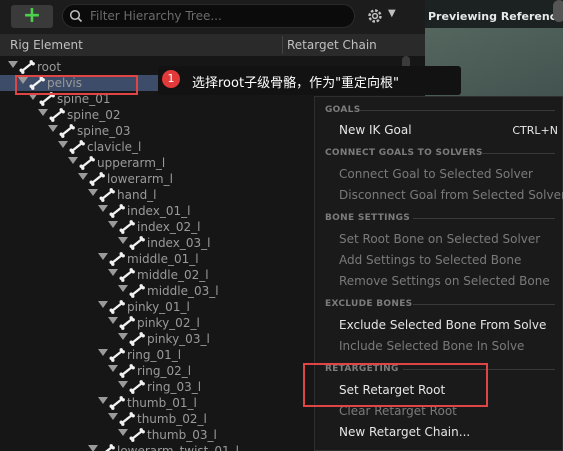  Describe the element at coordinates (104, 131) in the screenshot. I see `tree-row-label: spine_03` at that location.